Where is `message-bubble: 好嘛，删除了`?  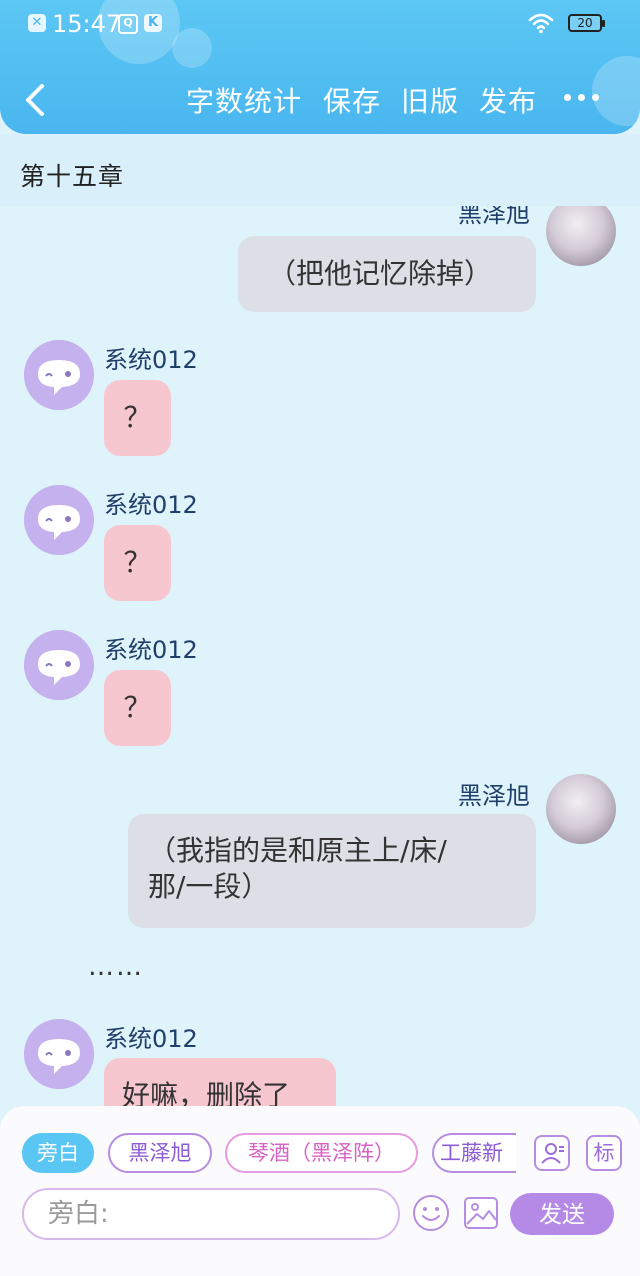 message-bubble: 好嘛，删除了 is located at coordinates (220, 1082).